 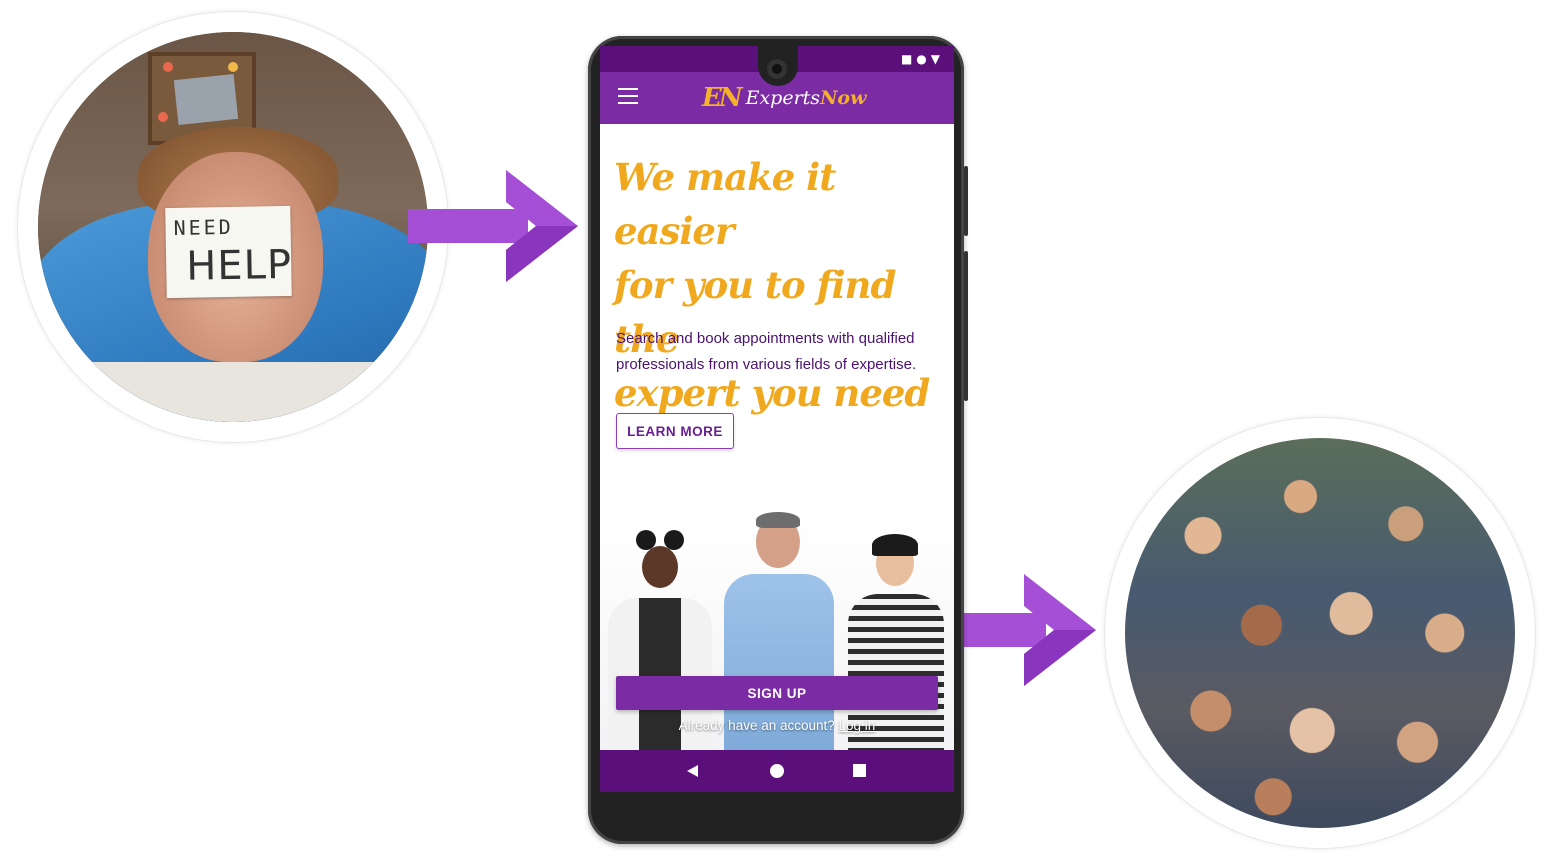 What do you see at coordinates (675, 431) in the screenshot?
I see `learn-more-button: LEARN MORE` at bounding box center [675, 431].